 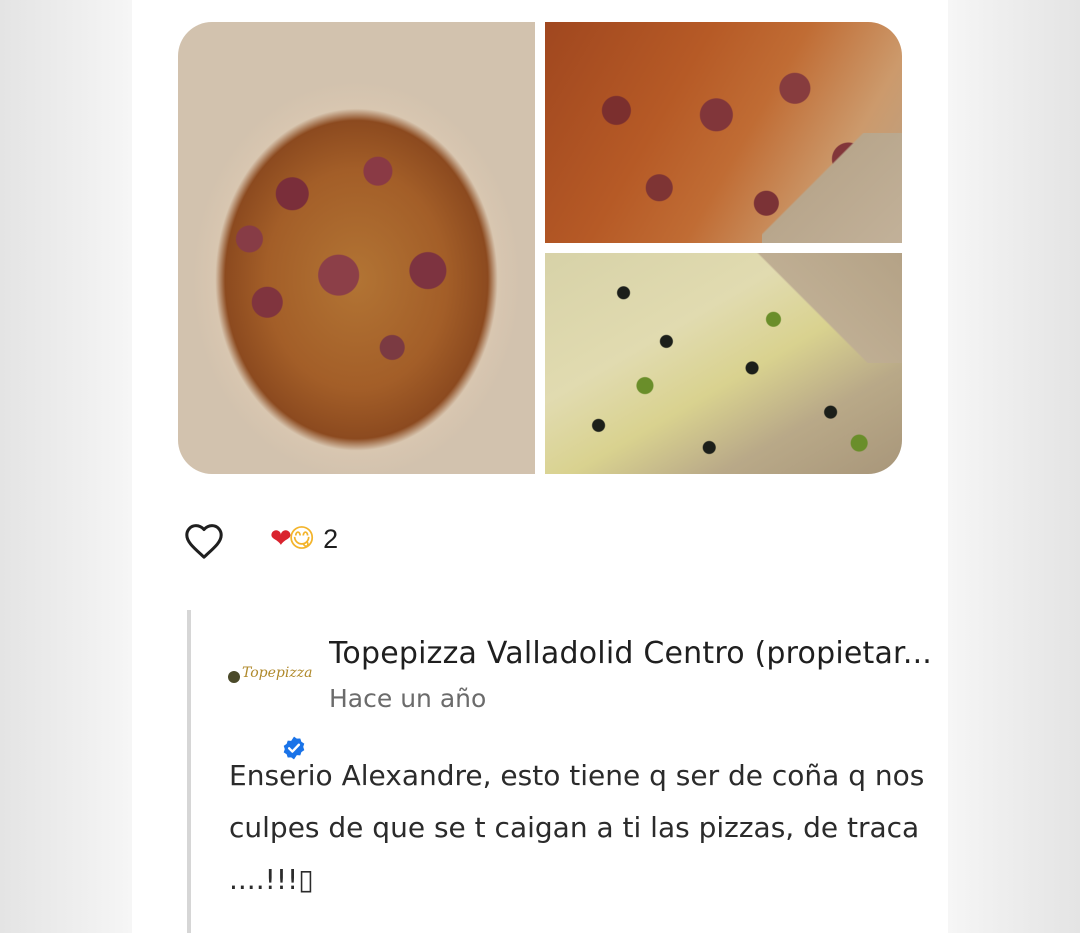 What do you see at coordinates (204, 541) in the screenshot?
I see `heart-outline-icon` at bounding box center [204, 541].